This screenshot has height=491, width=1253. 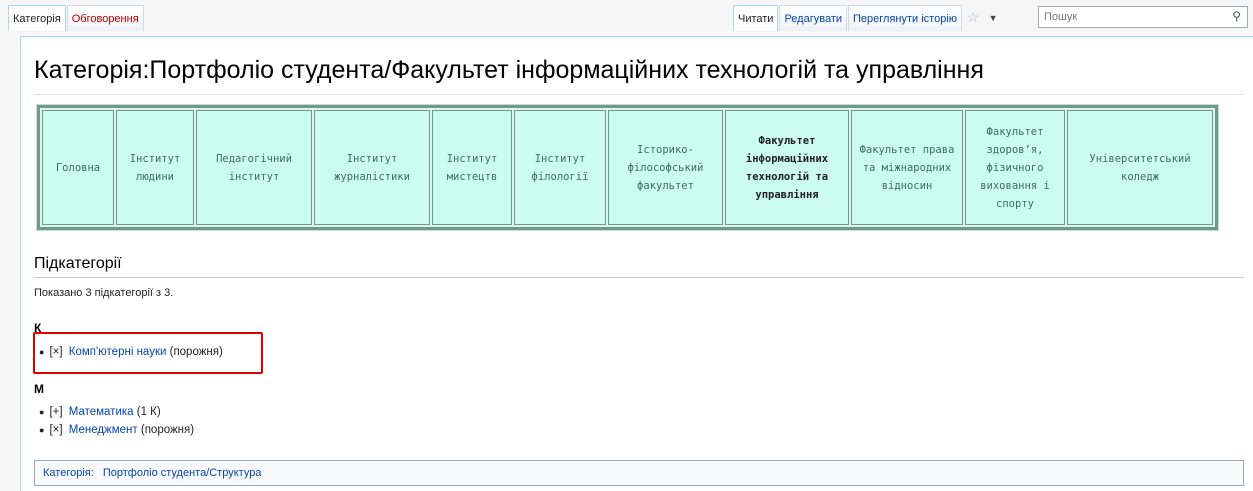 I want to click on nav-cell-human-institute: Інститут людини, so click(x=155, y=167).